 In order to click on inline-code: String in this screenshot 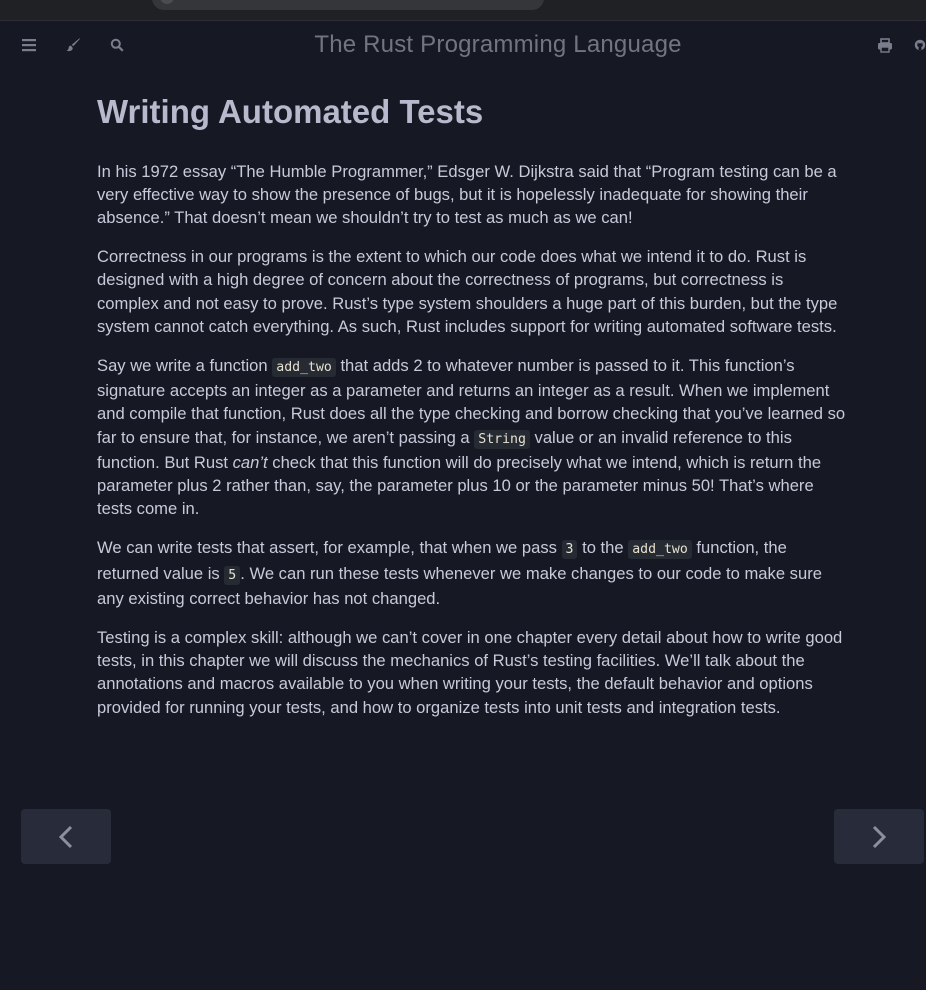, I will do `click(502, 439)`.